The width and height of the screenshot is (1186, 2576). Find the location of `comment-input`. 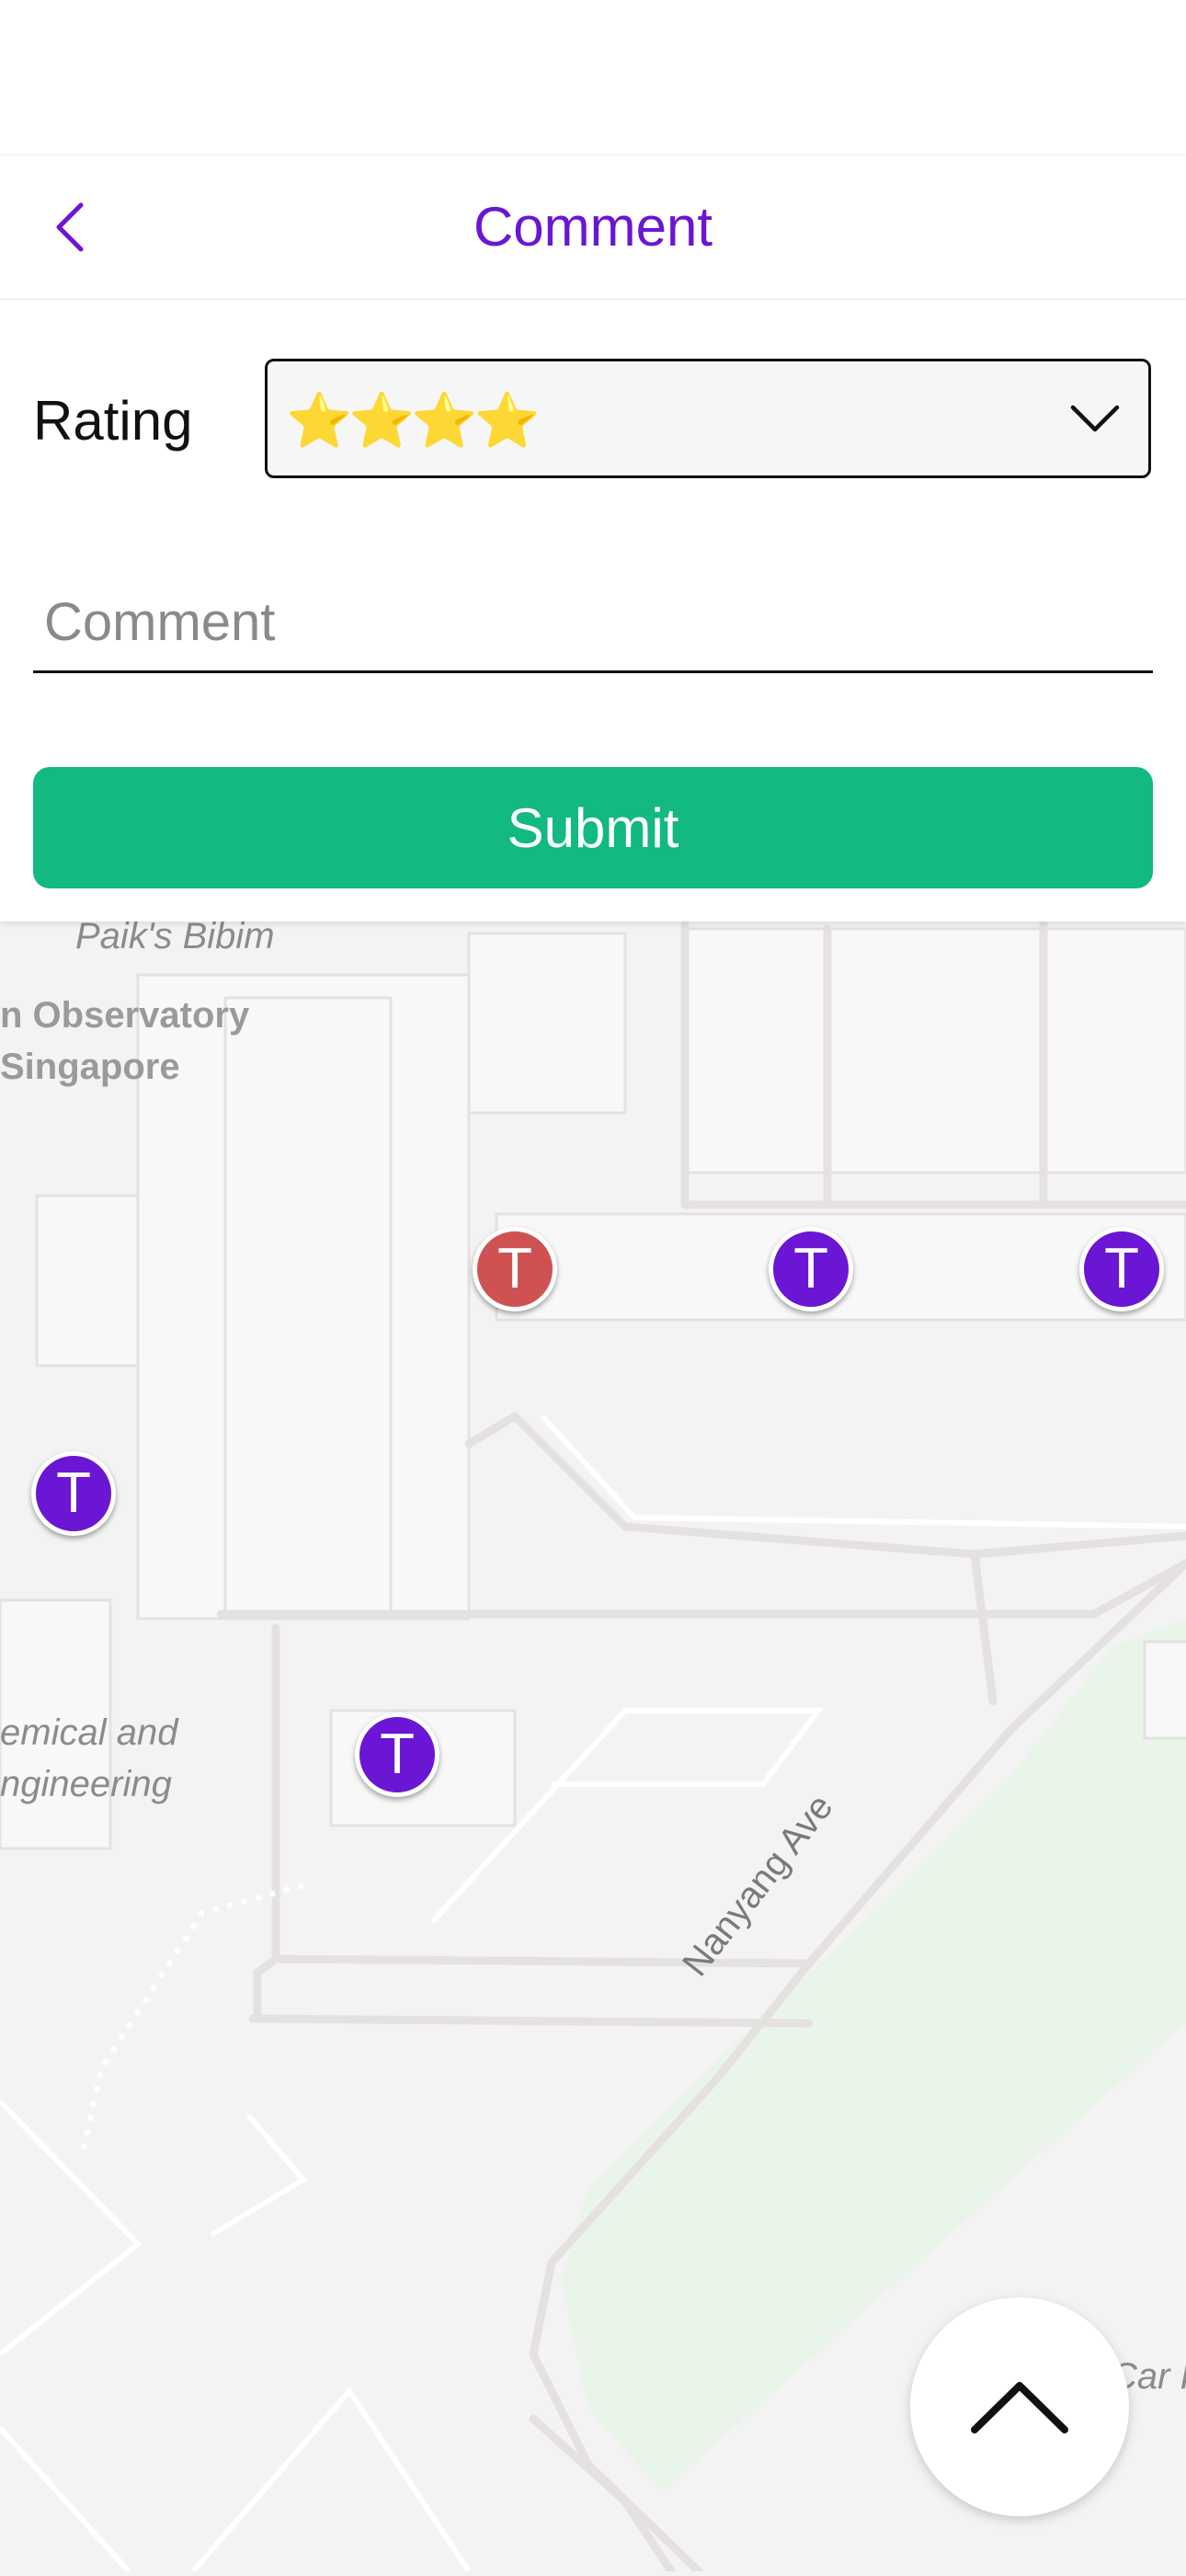

comment-input is located at coordinates (593, 624).